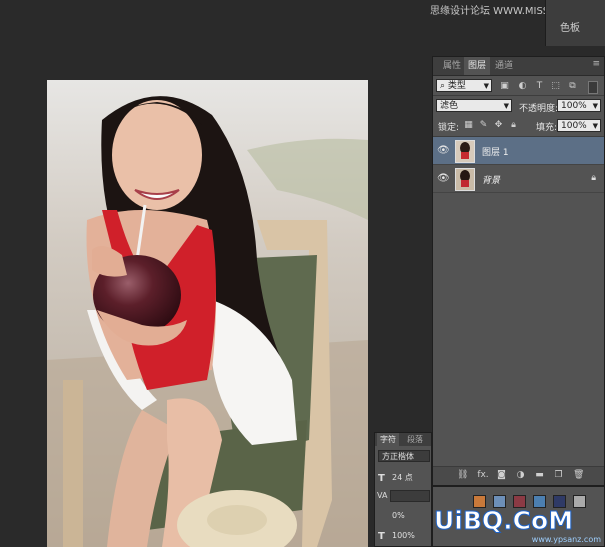 The height and width of the screenshot is (547, 605). What do you see at coordinates (495, 153) in the screenshot?
I see `layer-name: 图层 1` at bounding box center [495, 153].